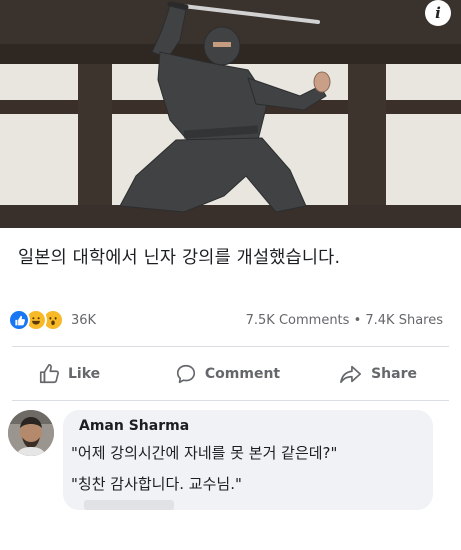 This screenshot has height=550, width=461. I want to click on comment-author: Aman Sharma, so click(134, 426).